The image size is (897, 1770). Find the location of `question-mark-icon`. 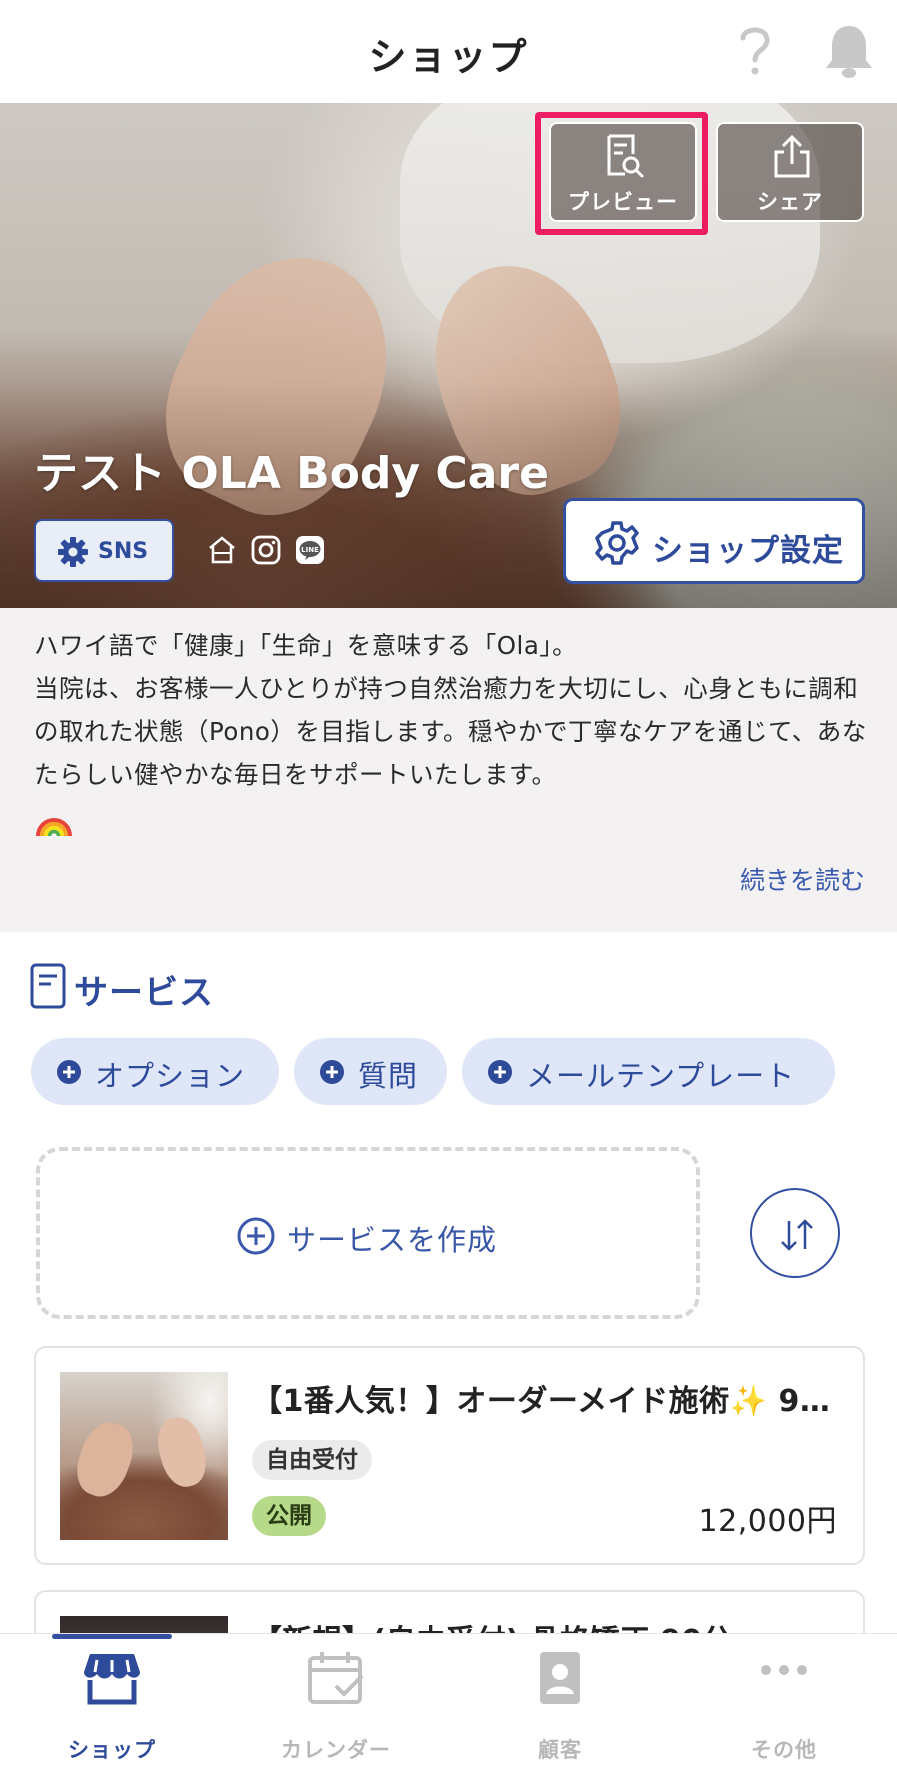

question-mark-icon is located at coordinates (755, 50).